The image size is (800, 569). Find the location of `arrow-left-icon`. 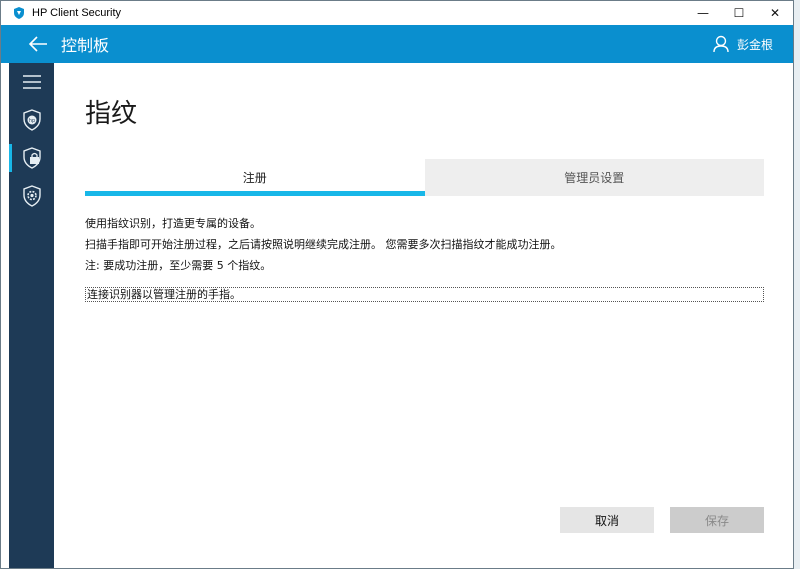

arrow-left-icon is located at coordinates (37, 44).